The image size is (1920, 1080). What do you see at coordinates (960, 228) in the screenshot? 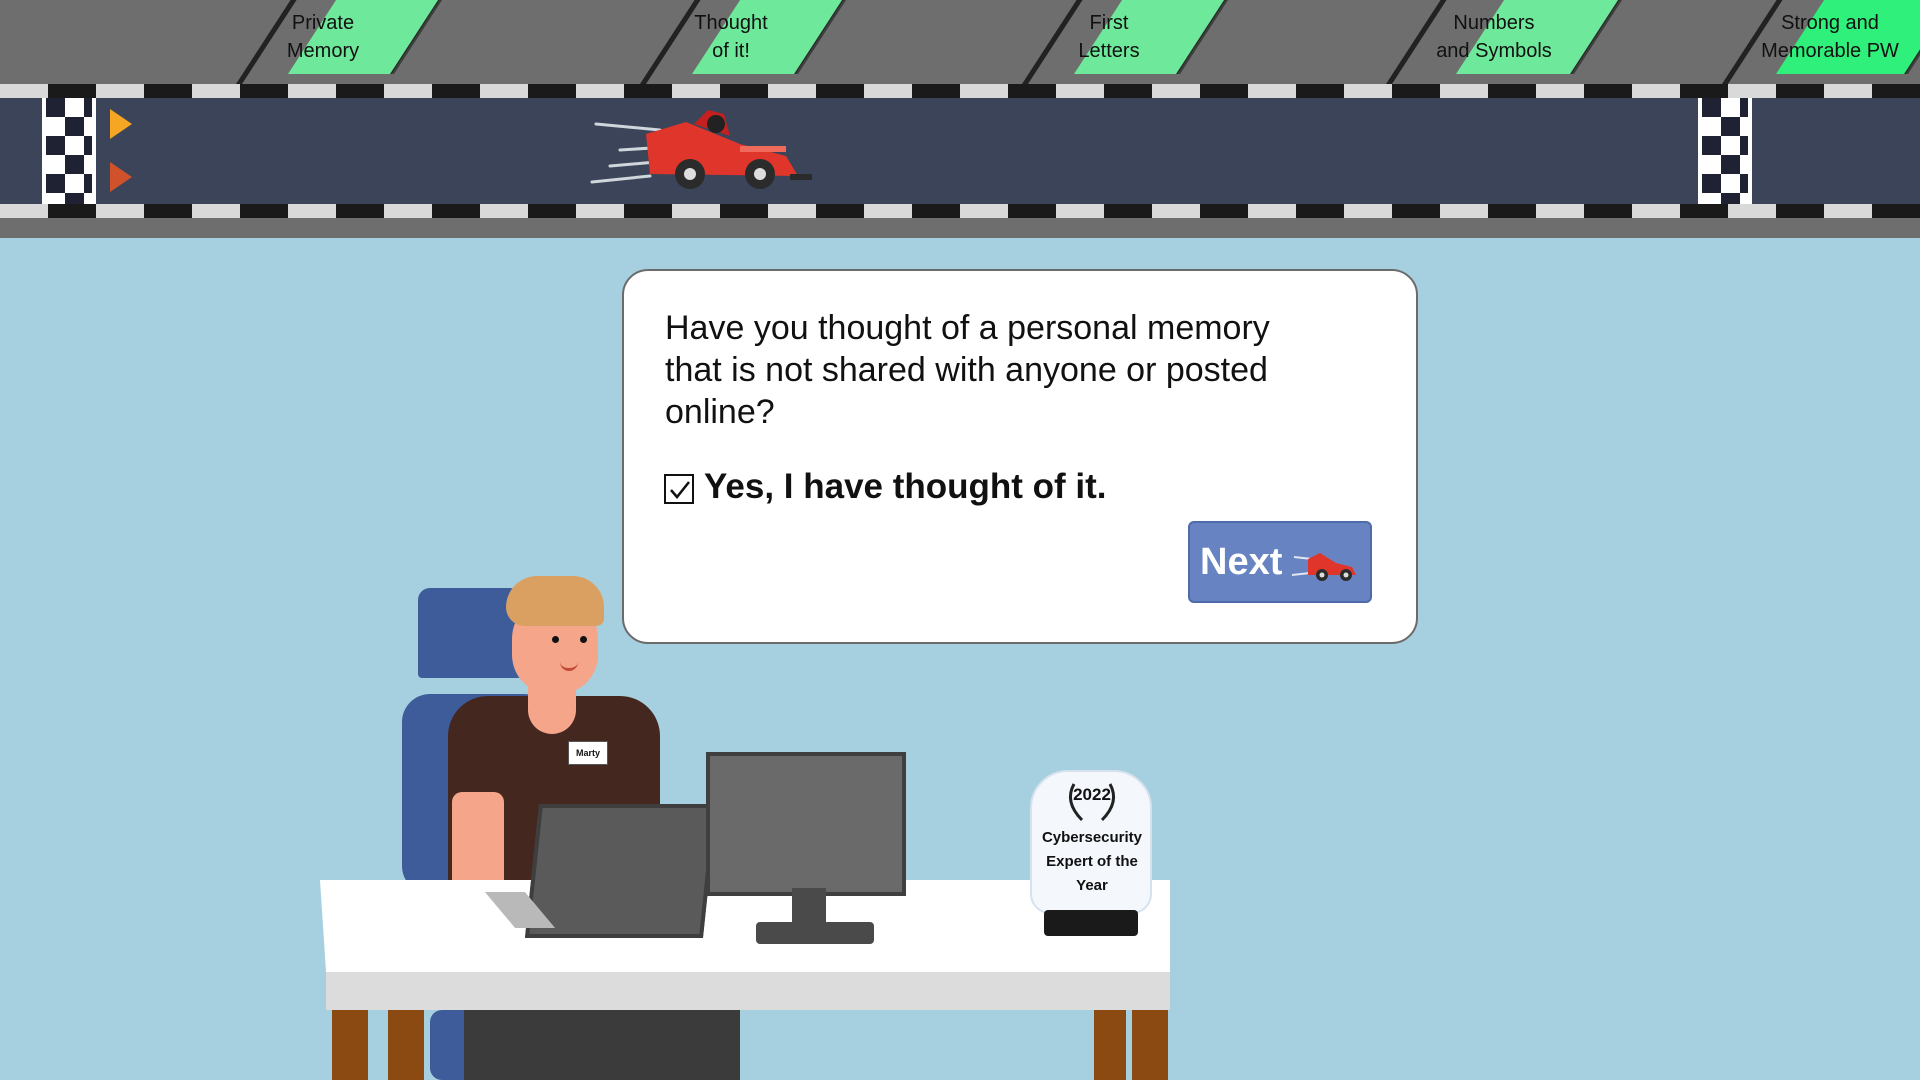
I see `track-shoulder` at bounding box center [960, 228].